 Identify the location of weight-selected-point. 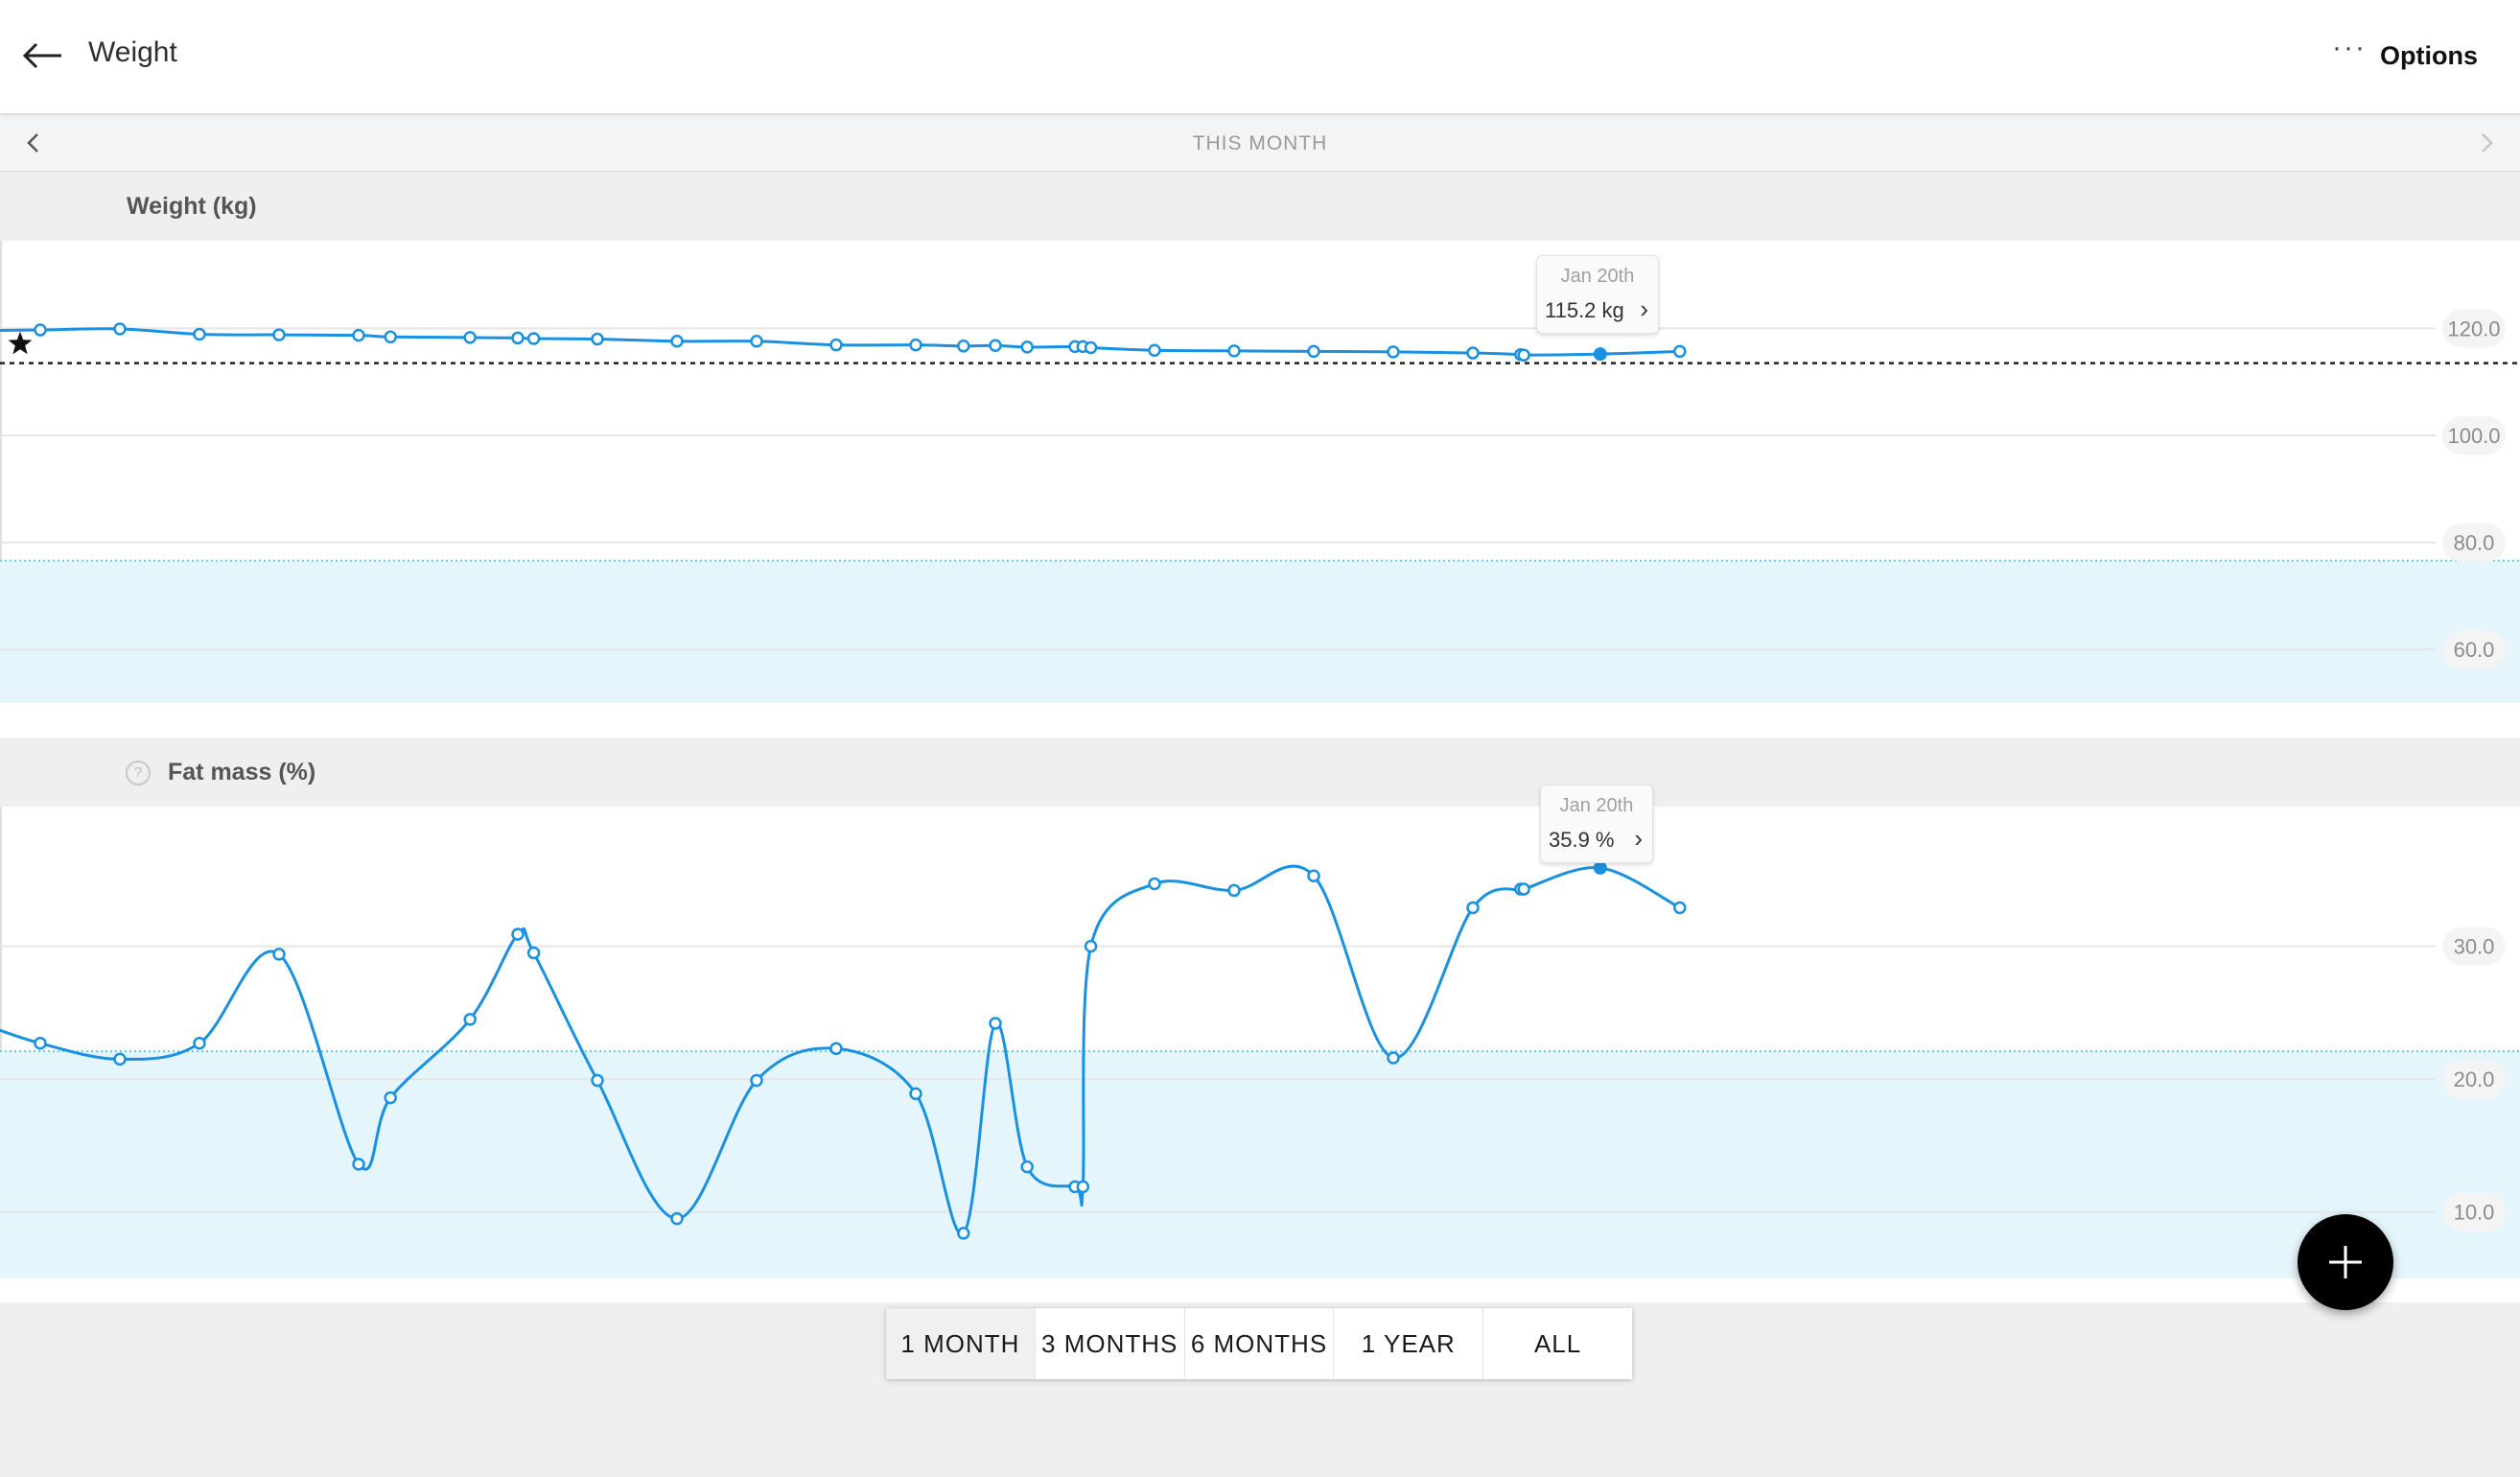
(1600, 354).